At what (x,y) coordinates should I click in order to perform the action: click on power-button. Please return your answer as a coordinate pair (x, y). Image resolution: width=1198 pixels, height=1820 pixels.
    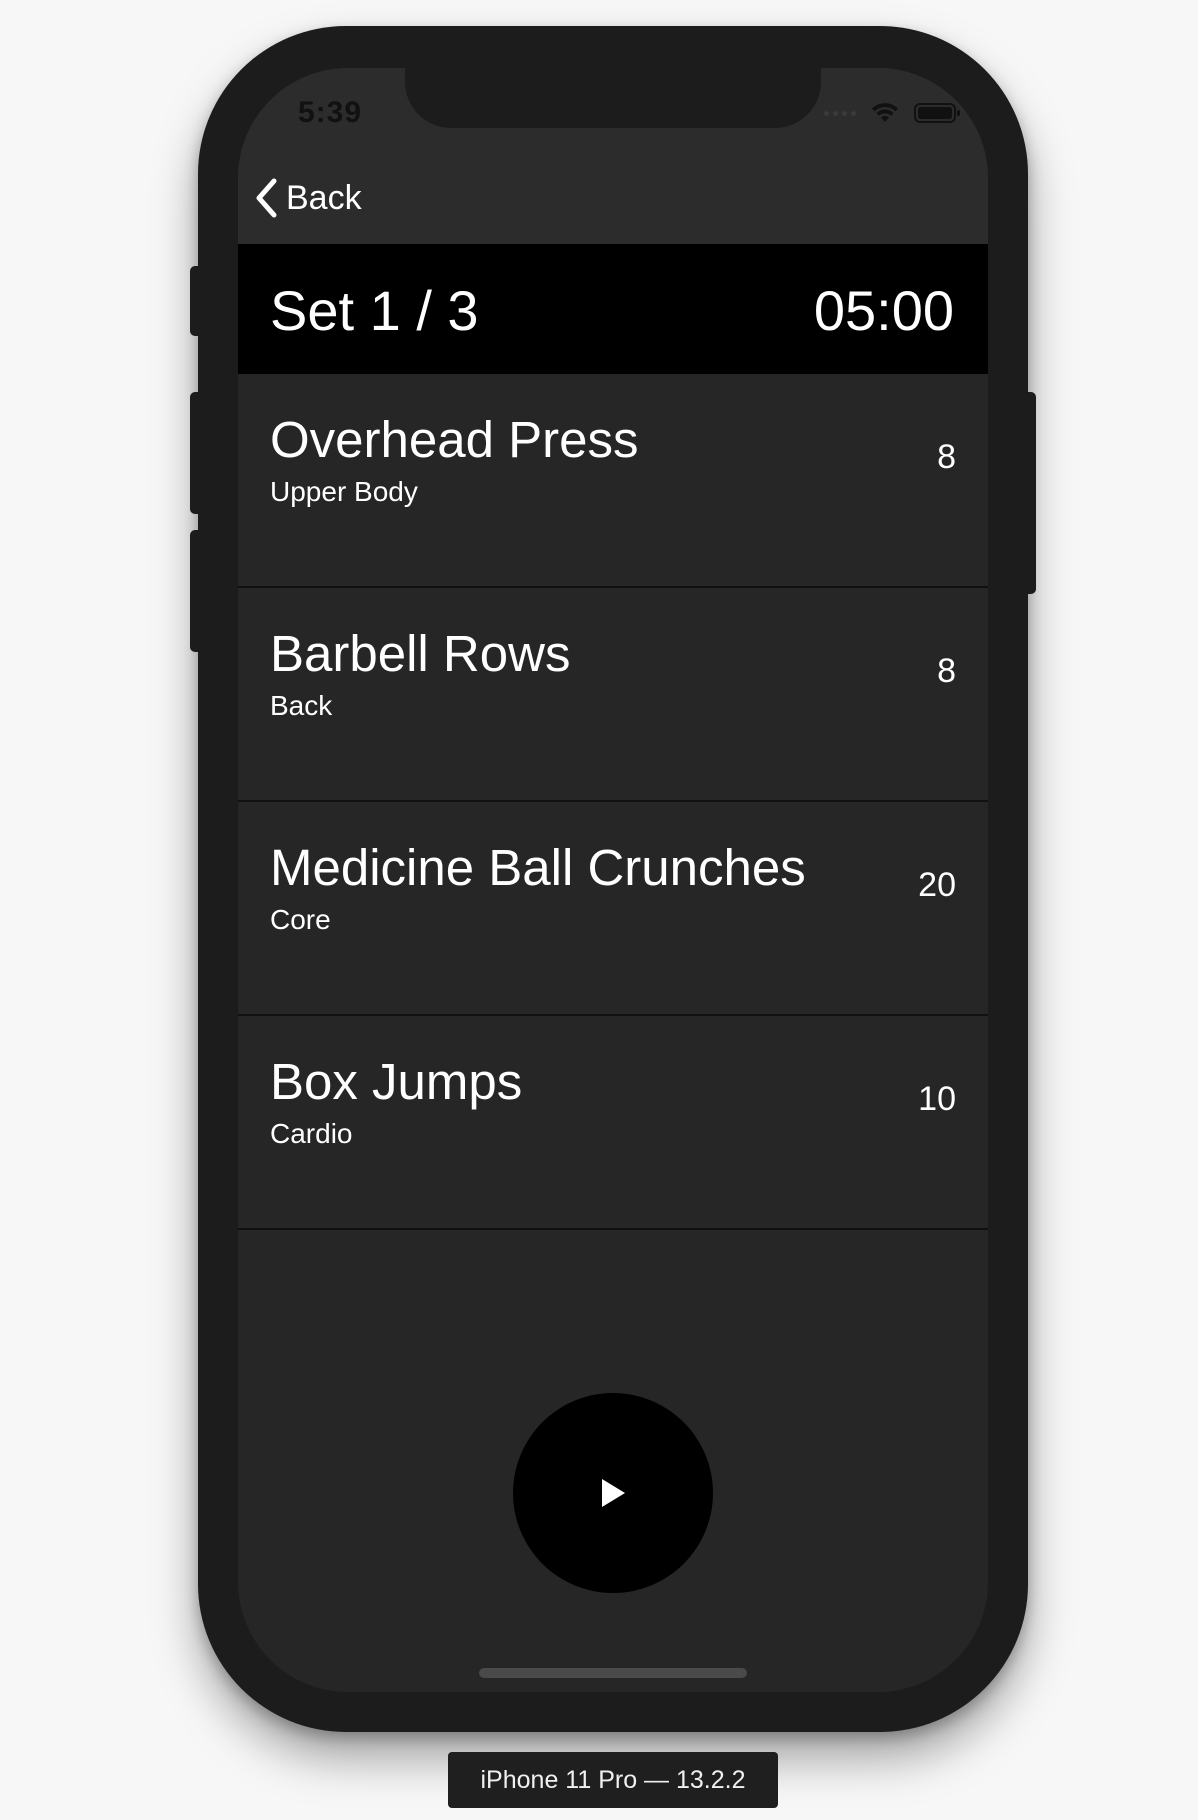
    Looking at the image, I should click on (1029, 493).